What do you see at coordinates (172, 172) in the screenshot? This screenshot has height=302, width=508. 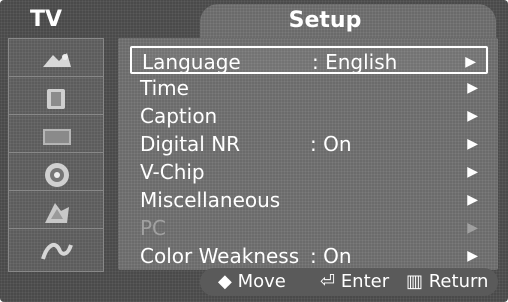 I see `menu-item-label: V-Chip` at bounding box center [172, 172].